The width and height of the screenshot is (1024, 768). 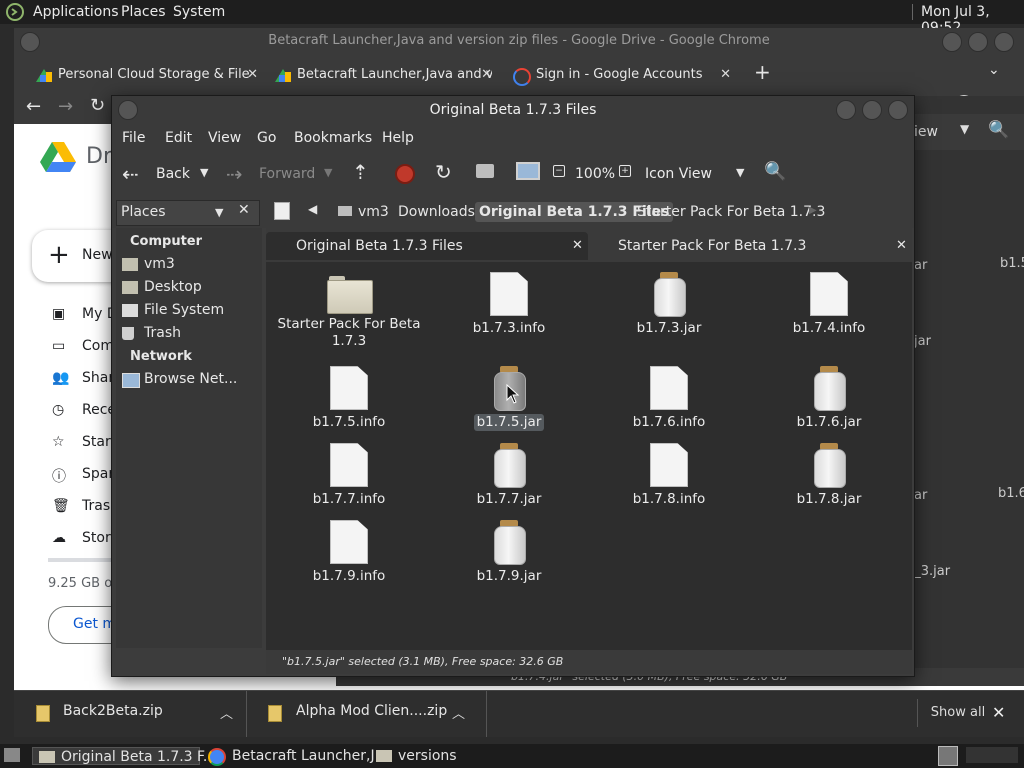 What do you see at coordinates (595, 174) in the screenshot?
I see `zoom-level: 100%` at bounding box center [595, 174].